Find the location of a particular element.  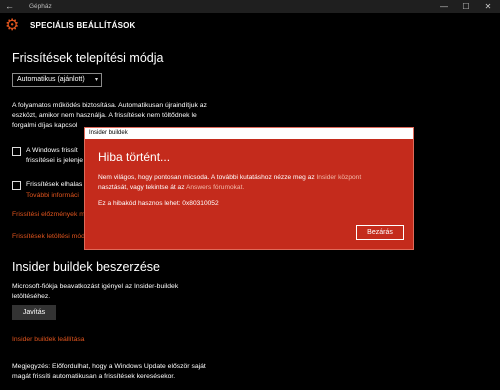

app-title: Gépház is located at coordinates (40, 6).